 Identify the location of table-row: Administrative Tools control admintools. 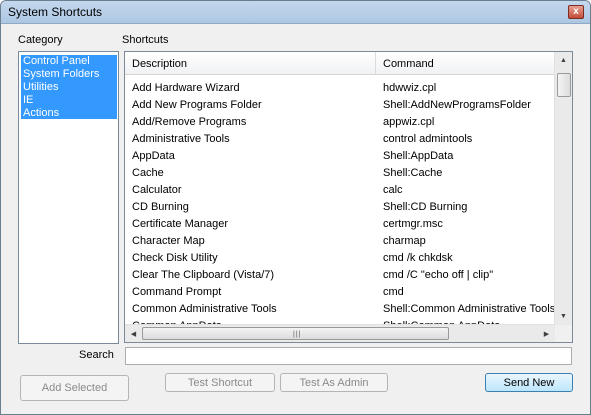
(340, 139).